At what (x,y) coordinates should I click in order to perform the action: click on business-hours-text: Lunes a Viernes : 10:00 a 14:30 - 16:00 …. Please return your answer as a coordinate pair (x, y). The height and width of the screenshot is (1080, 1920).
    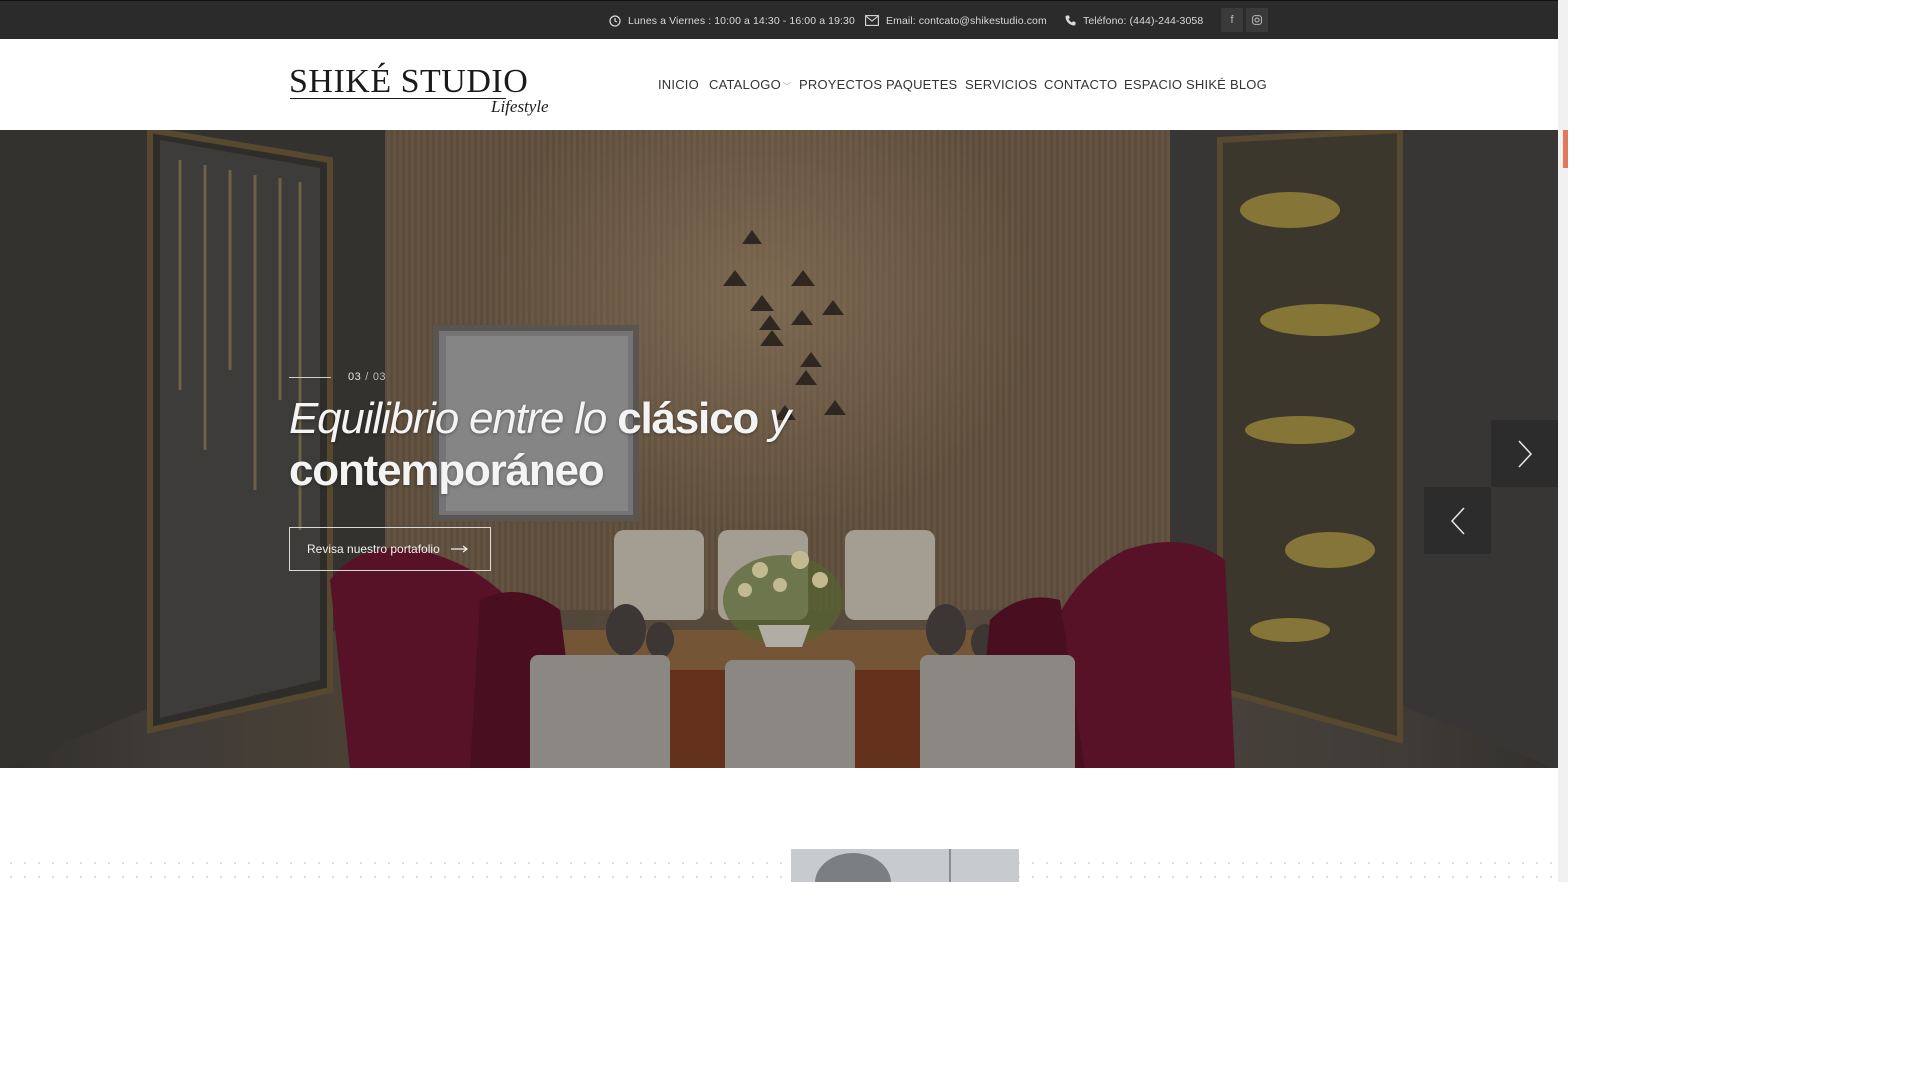
    Looking at the image, I should click on (741, 20).